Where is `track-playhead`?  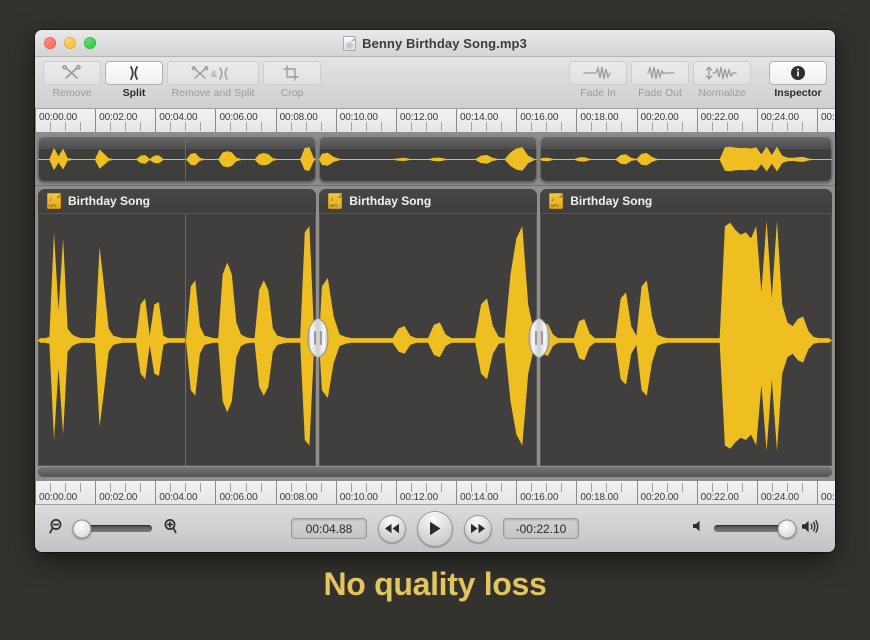
track-playhead is located at coordinates (185, 340).